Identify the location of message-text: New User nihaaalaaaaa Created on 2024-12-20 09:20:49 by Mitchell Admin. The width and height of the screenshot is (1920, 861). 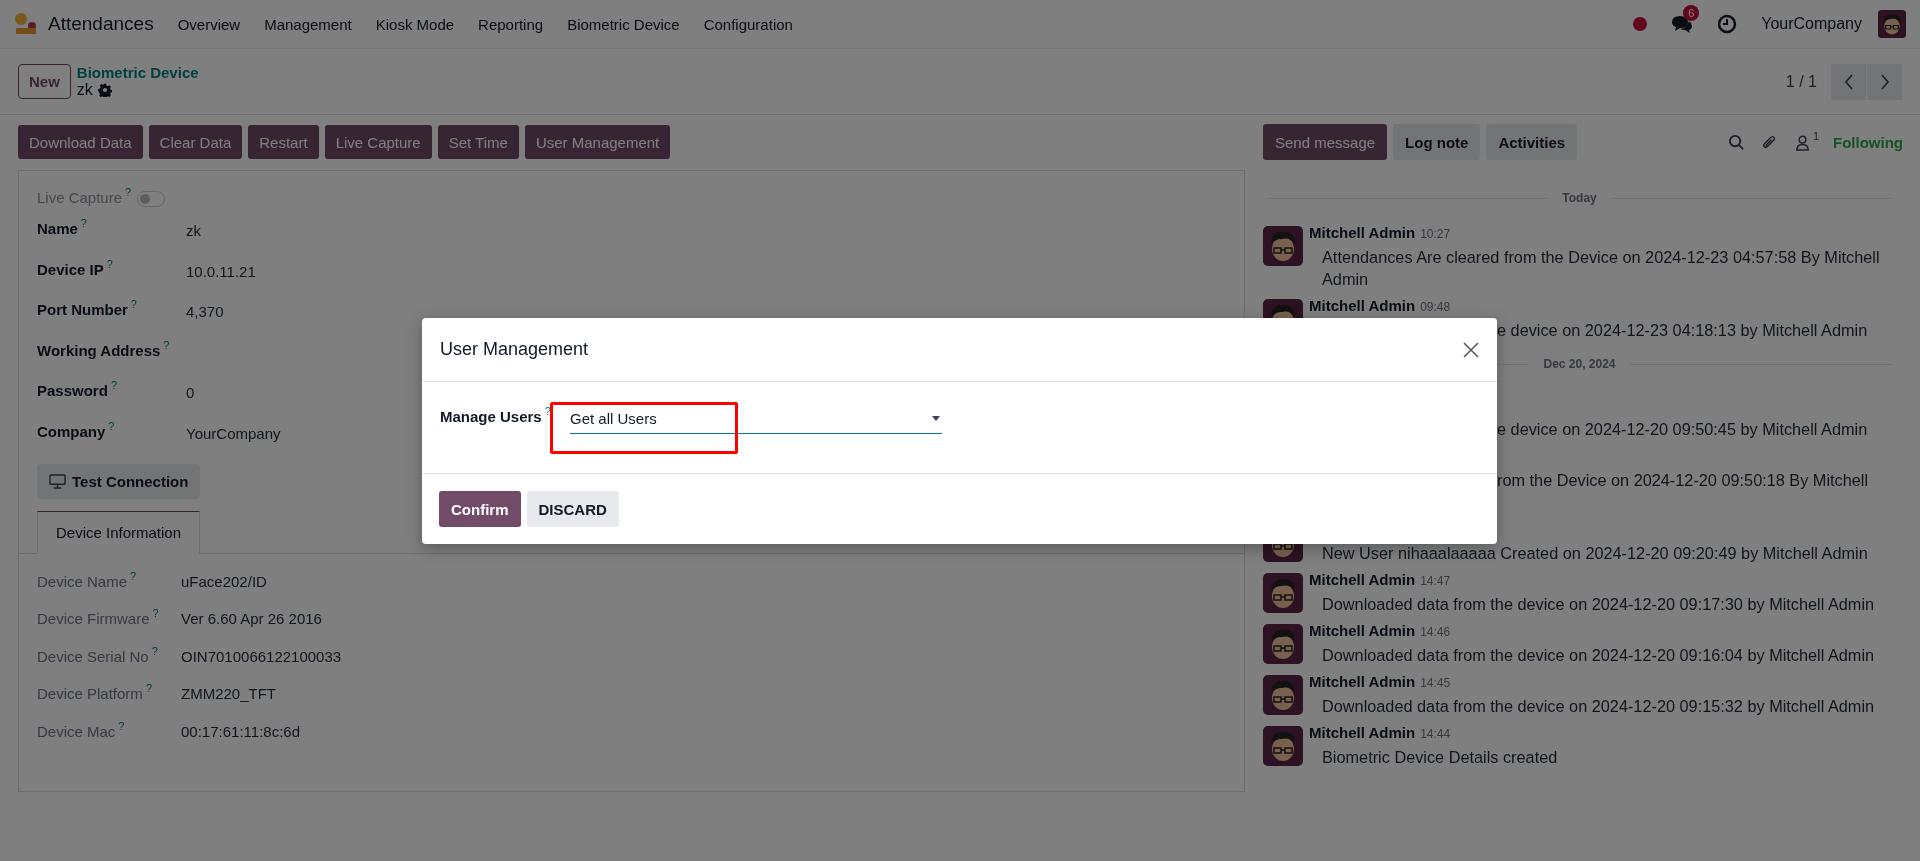
(1595, 553).